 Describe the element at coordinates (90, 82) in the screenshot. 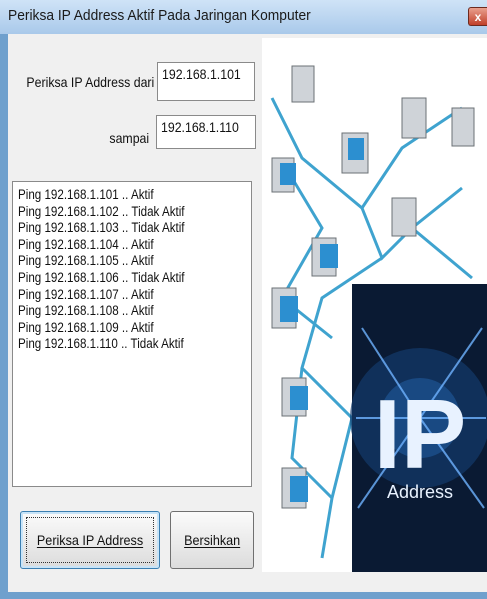

I see `from-label: Periksa IP Address dari` at that location.